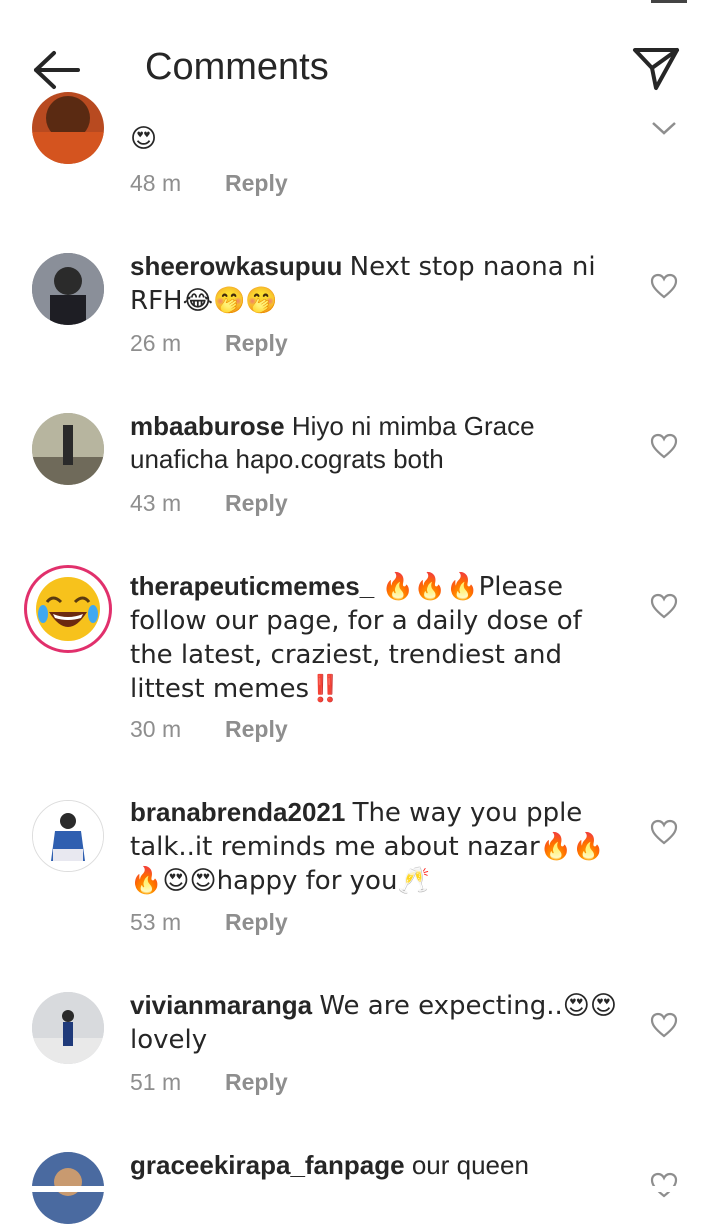 The height and width of the screenshot is (1224, 719). What do you see at coordinates (470, 1165) in the screenshot?
I see `comment-body: our queen` at bounding box center [470, 1165].